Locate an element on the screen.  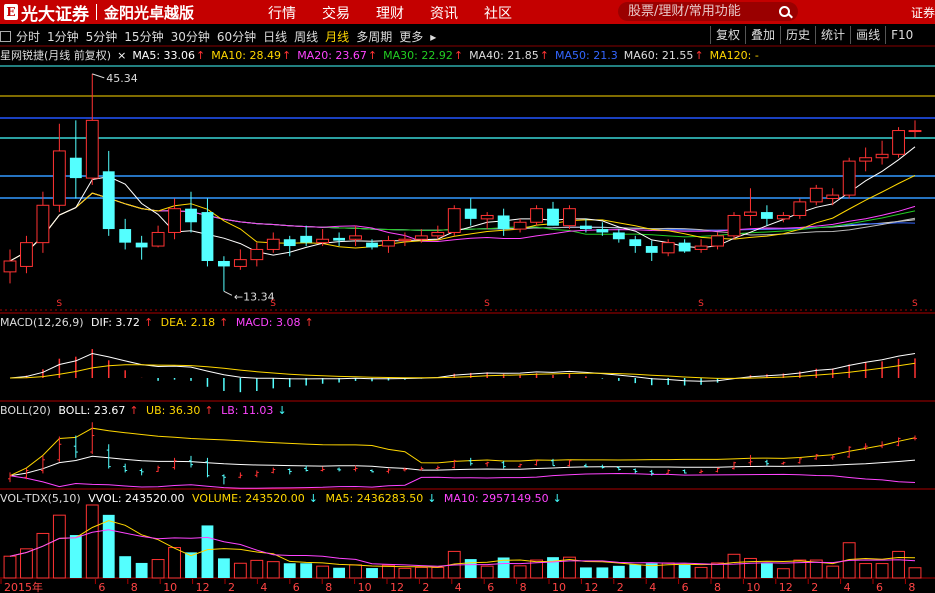
time-axis-label: 2 is located at coordinates (231, 587).